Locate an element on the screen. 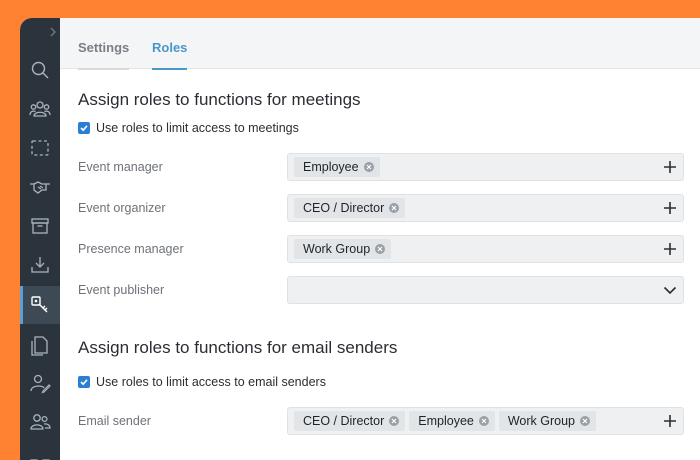 This screenshot has height=460, width=700. sidebar-item-frame is located at coordinates (40, 148).